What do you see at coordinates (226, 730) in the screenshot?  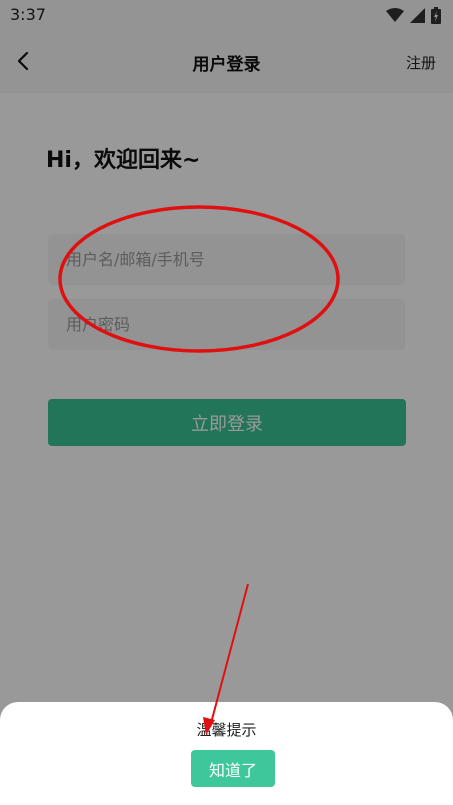 I see `notice-title: 温馨提示` at bounding box center [226, 730].